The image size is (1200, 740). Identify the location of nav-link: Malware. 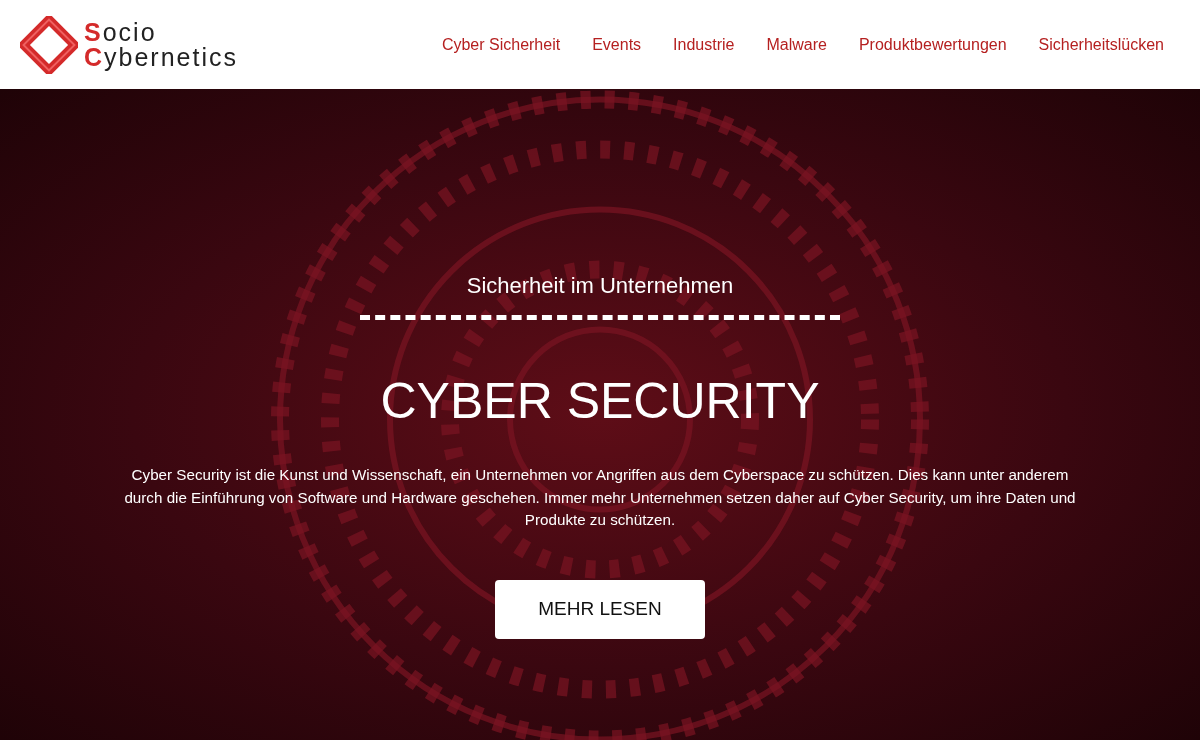
(796, 44).